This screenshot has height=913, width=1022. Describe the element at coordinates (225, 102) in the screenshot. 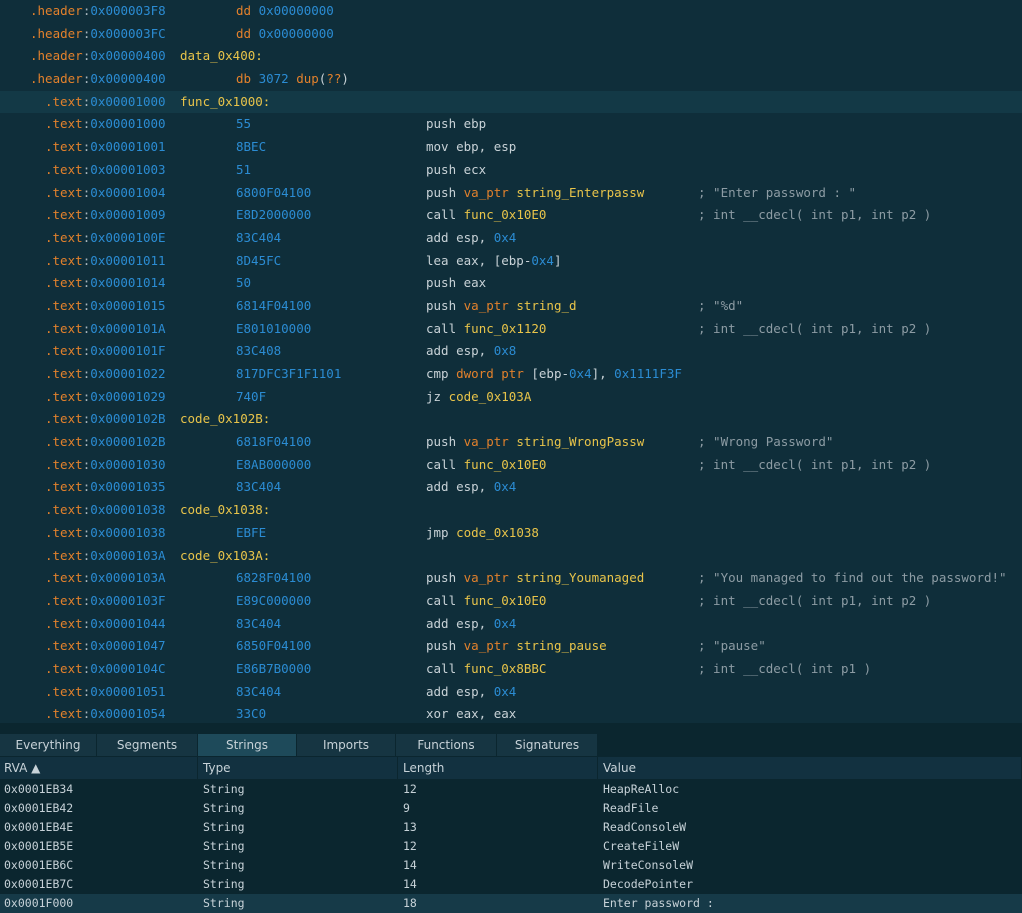

I see `code-label: func_0x1000:` at that location.